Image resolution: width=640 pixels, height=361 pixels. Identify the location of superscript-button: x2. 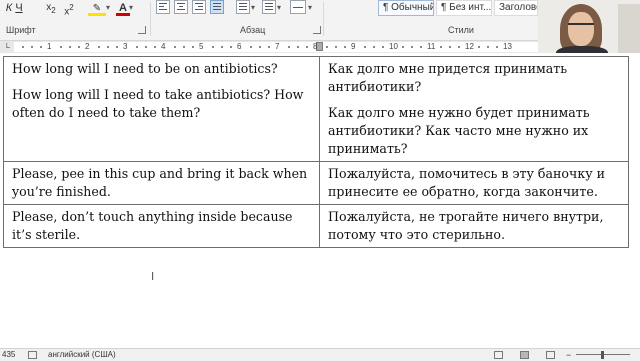
(69, 8).